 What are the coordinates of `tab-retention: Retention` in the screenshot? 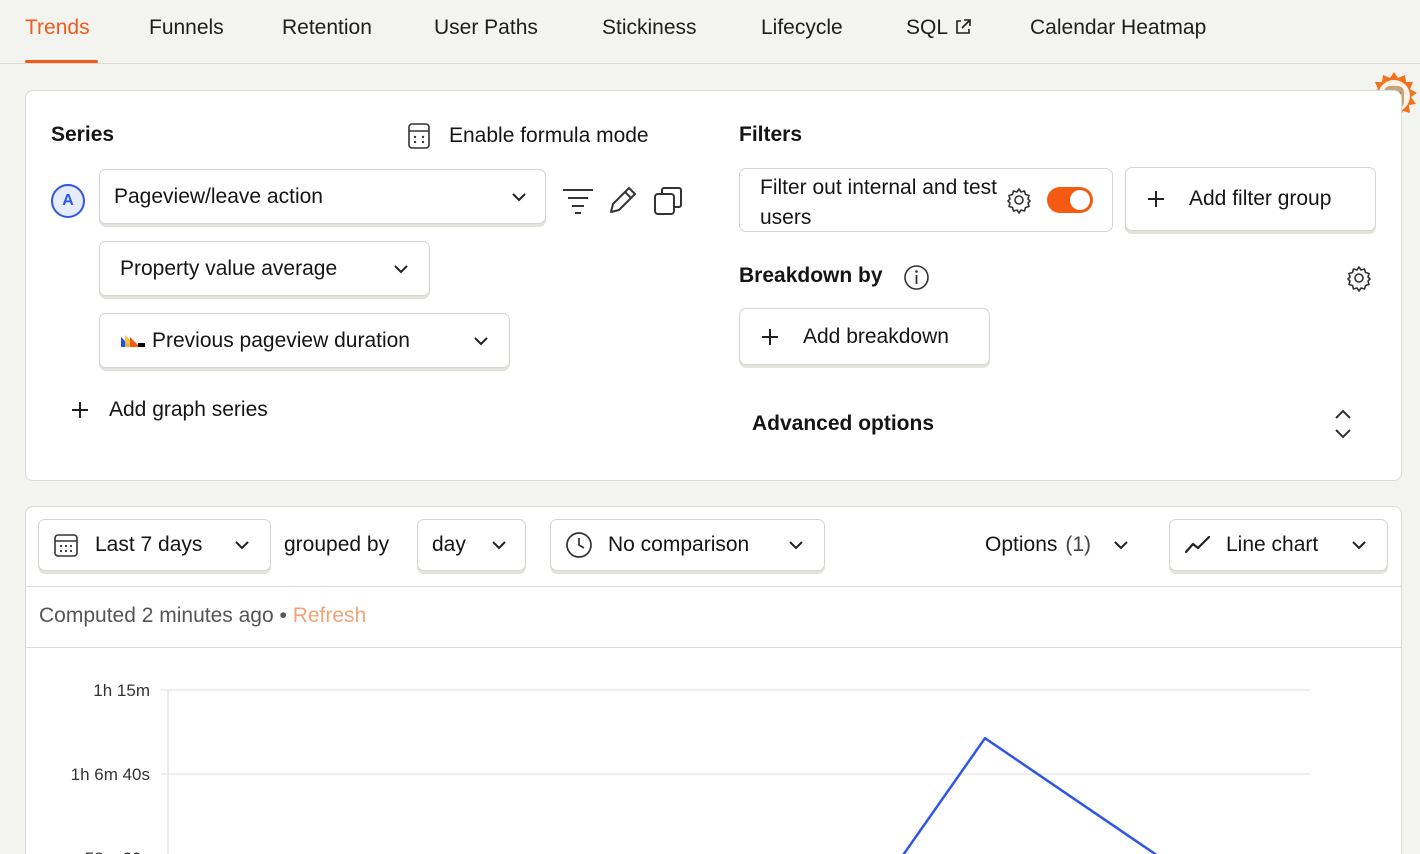 It's located at (327, 28).